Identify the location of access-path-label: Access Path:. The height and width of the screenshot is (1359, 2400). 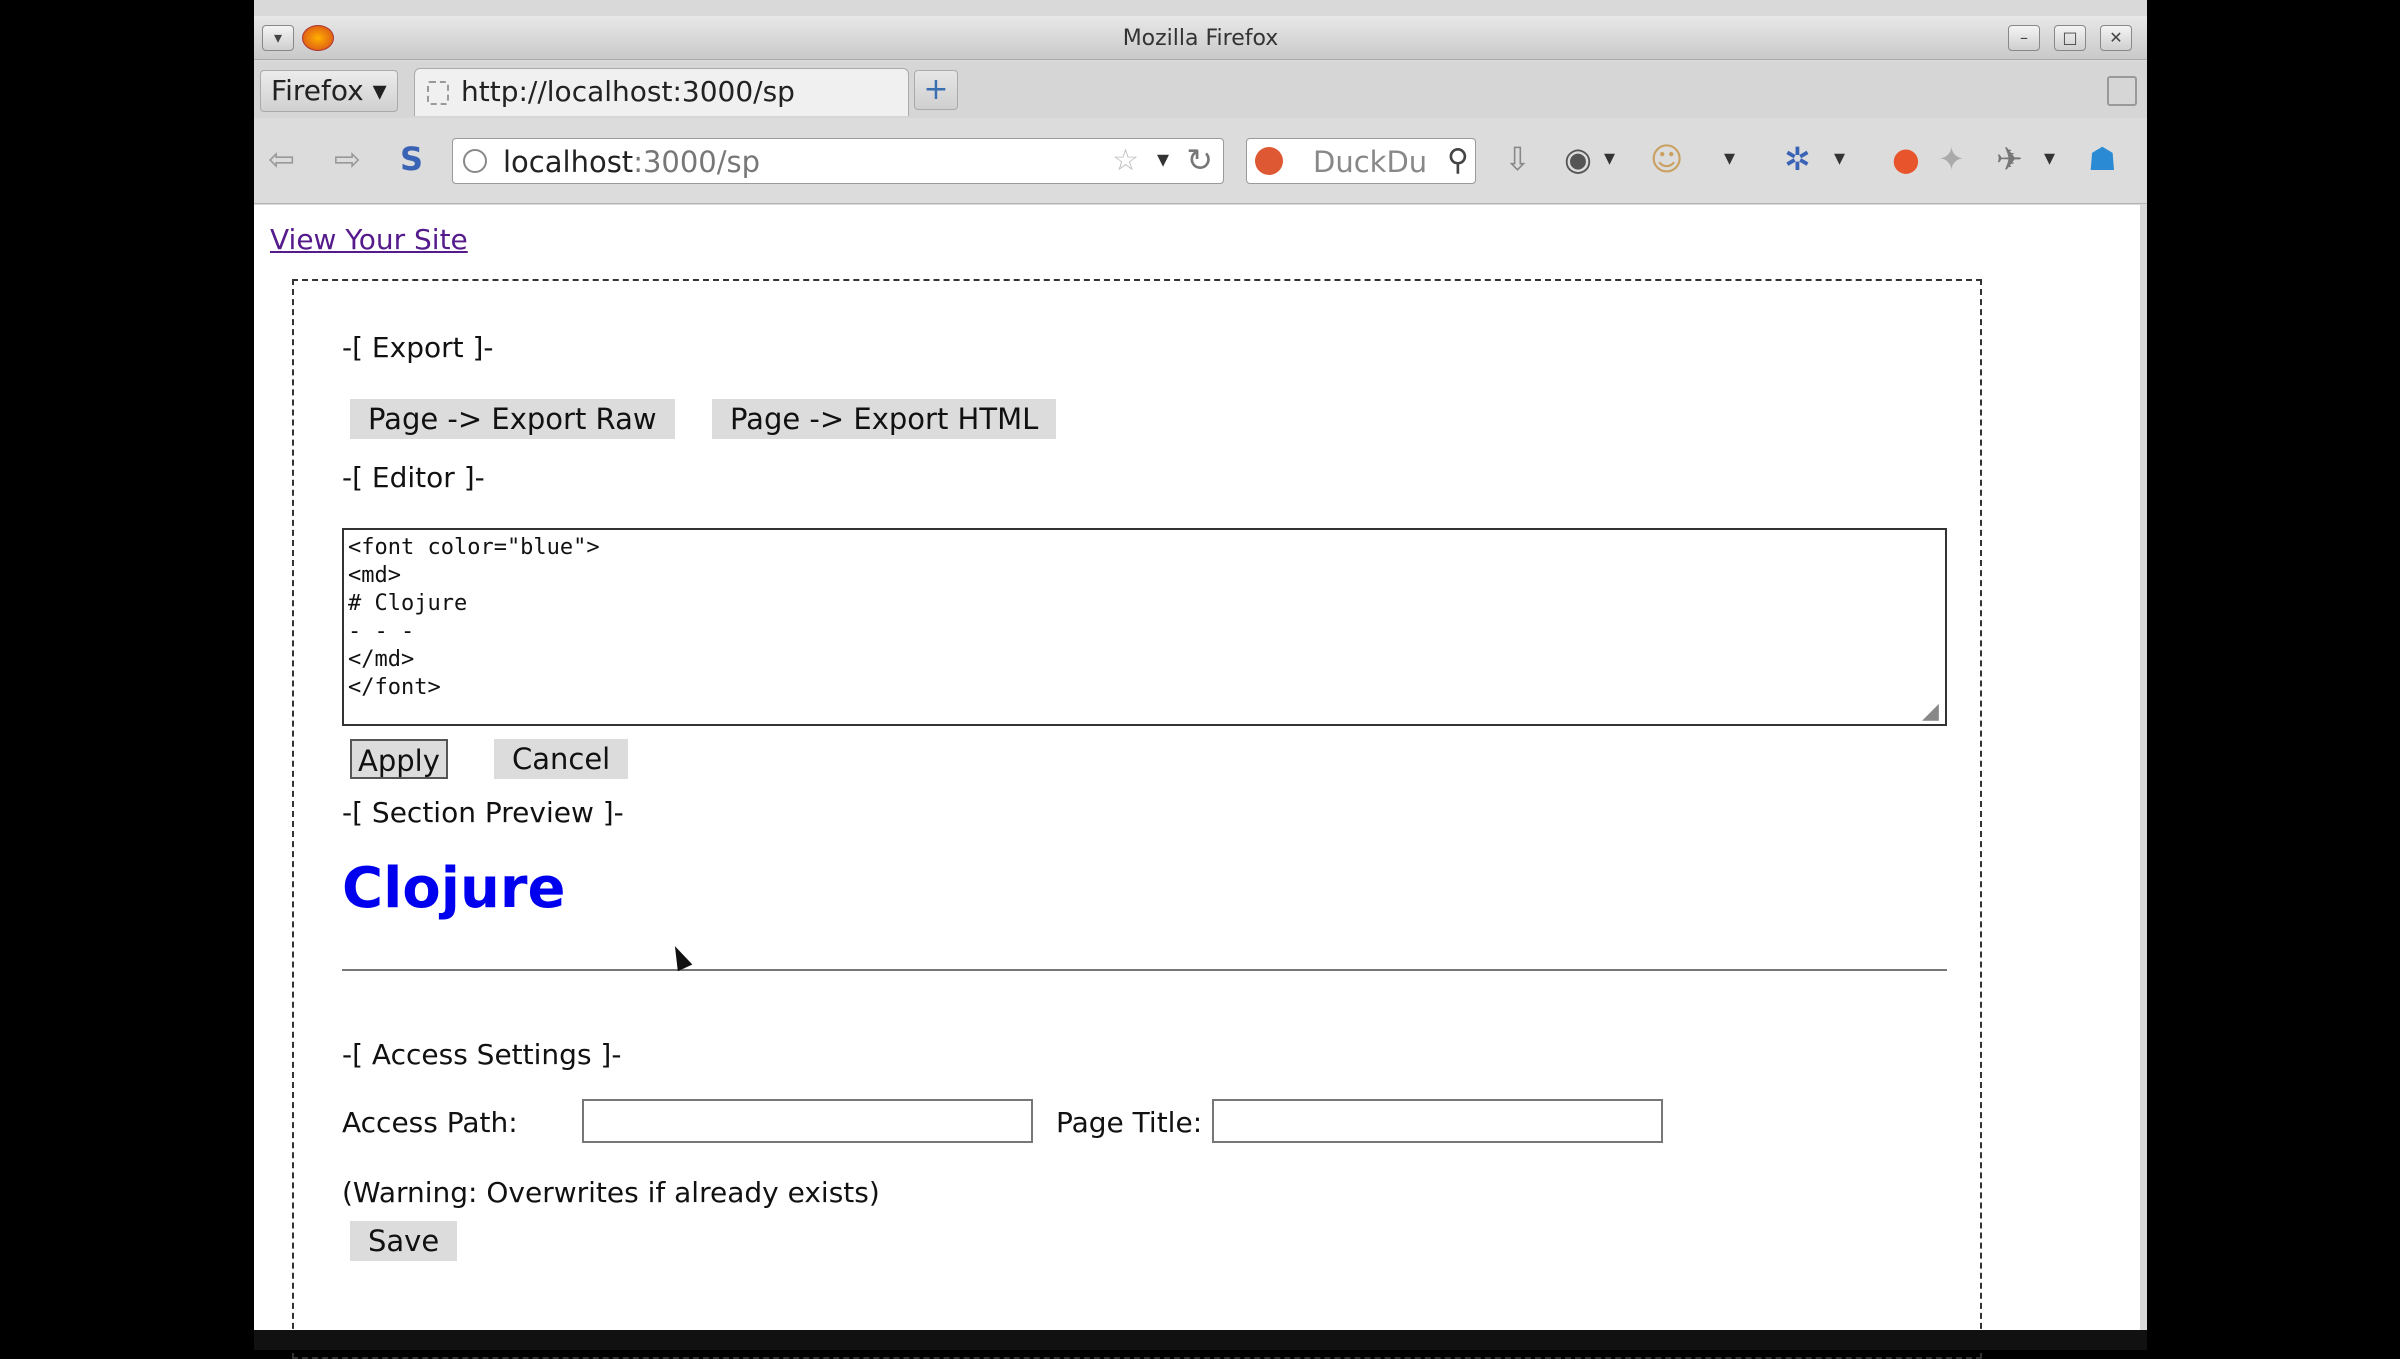
(430, 1122).